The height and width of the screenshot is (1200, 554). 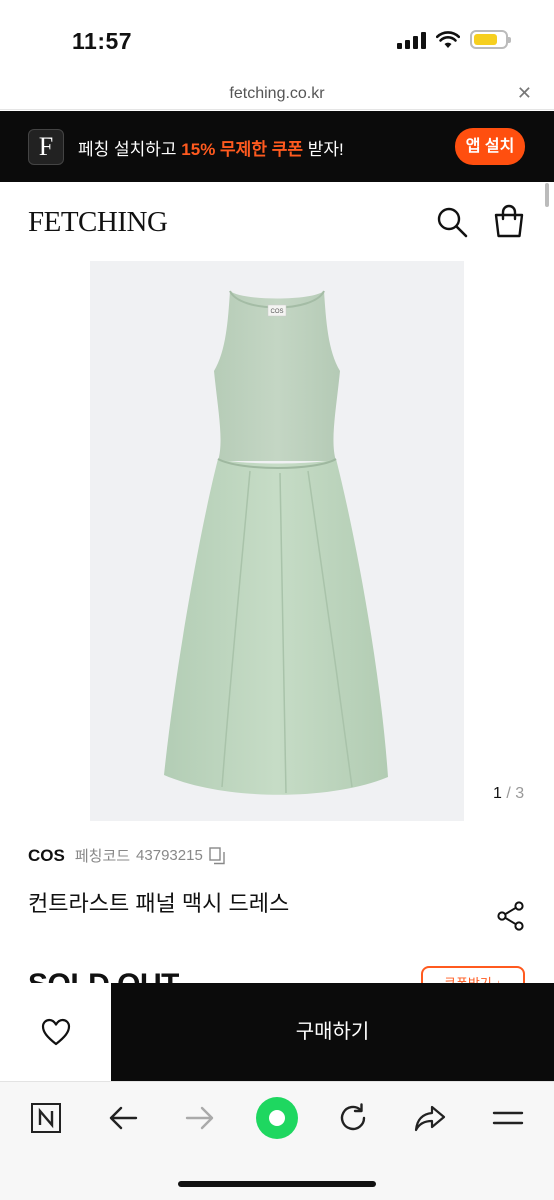 I want to click on cellular-signal-icon, so click(x=411, y=40).